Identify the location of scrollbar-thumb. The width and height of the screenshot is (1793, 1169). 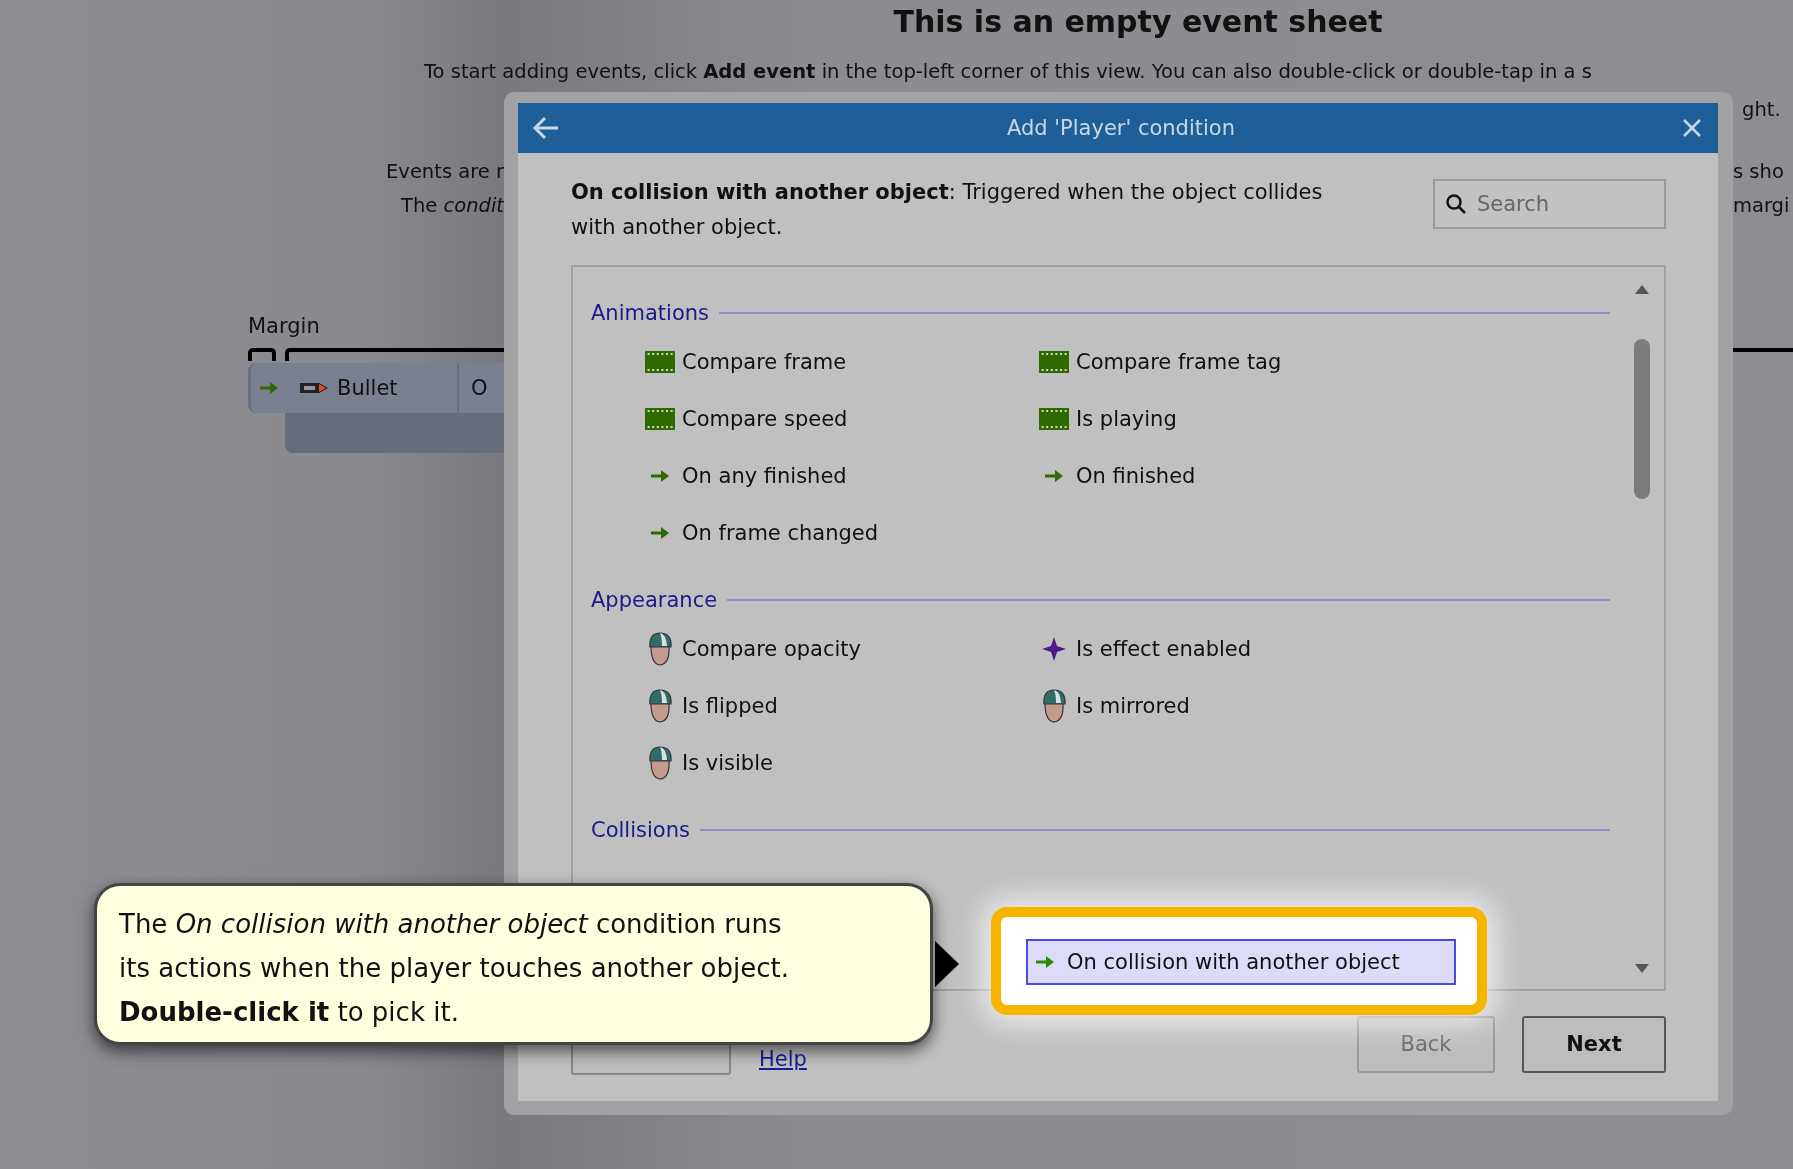
(1642, 419).